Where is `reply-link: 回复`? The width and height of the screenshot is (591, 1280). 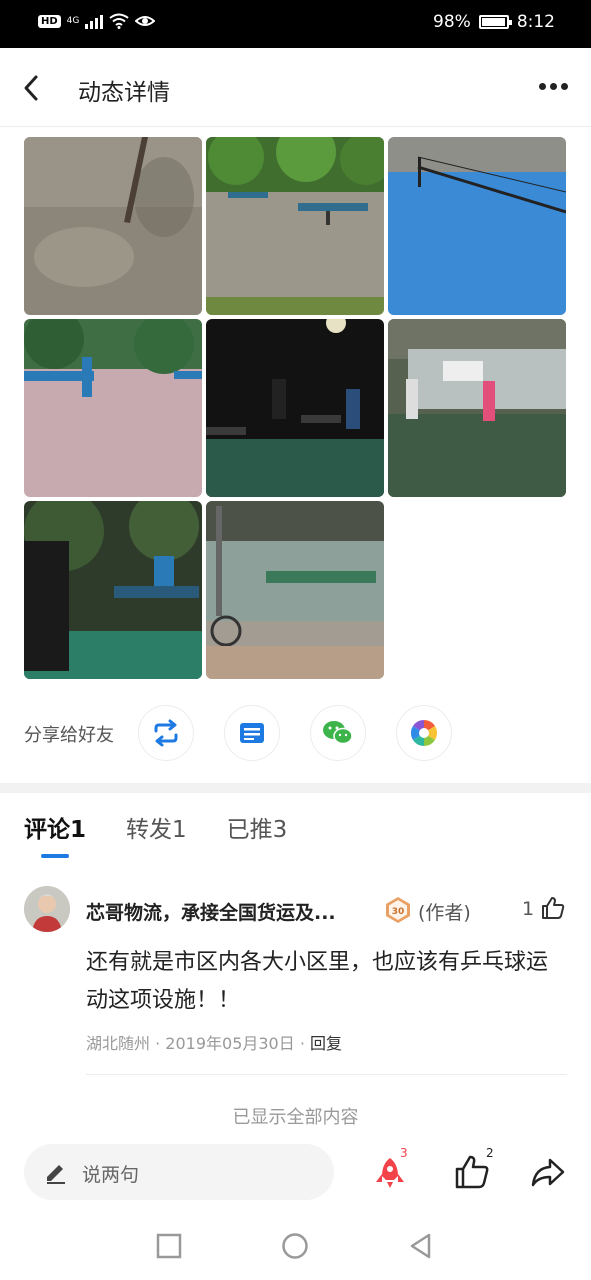
reply-link: 回复 is located at coordinates (326, 1043).